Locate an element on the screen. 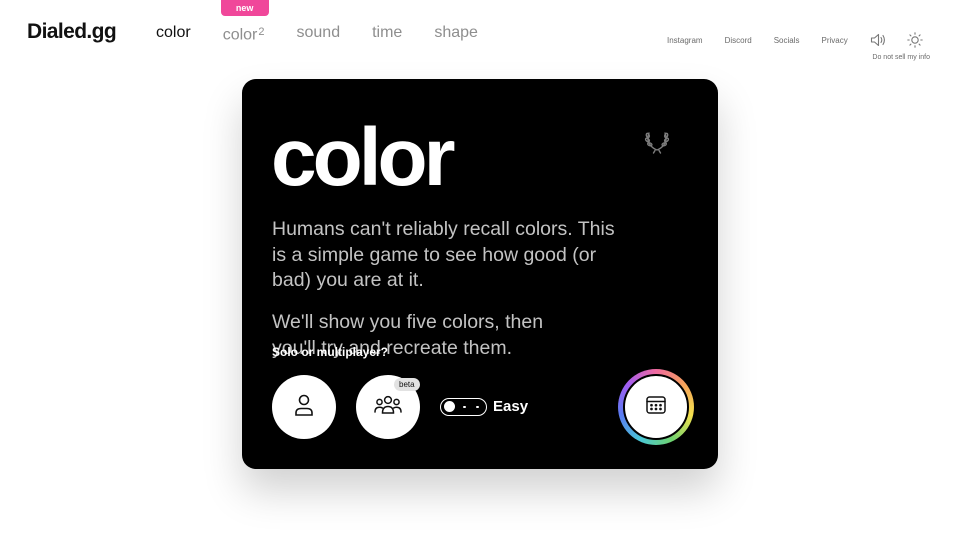 The width and height of the screenshot is (960, 540). nav-item-time: time is located at coordinates (387, 33).